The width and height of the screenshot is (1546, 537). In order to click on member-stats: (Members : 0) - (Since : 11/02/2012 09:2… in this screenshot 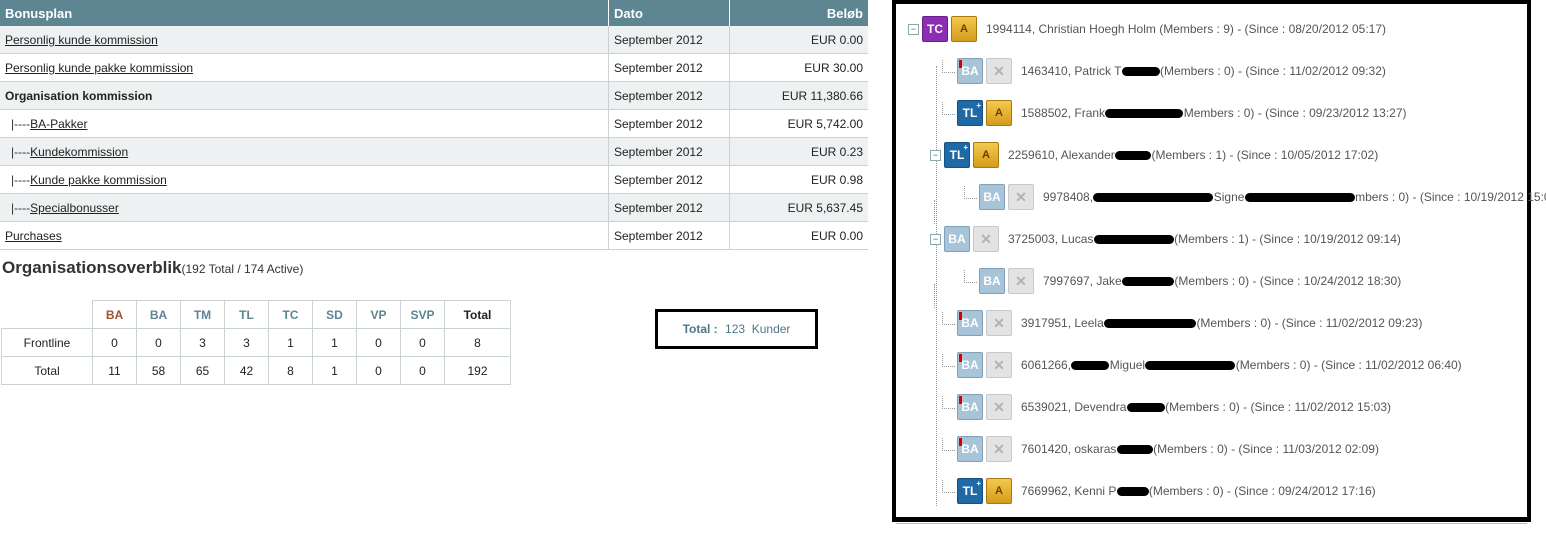, I will do `click(1309, 323)`.